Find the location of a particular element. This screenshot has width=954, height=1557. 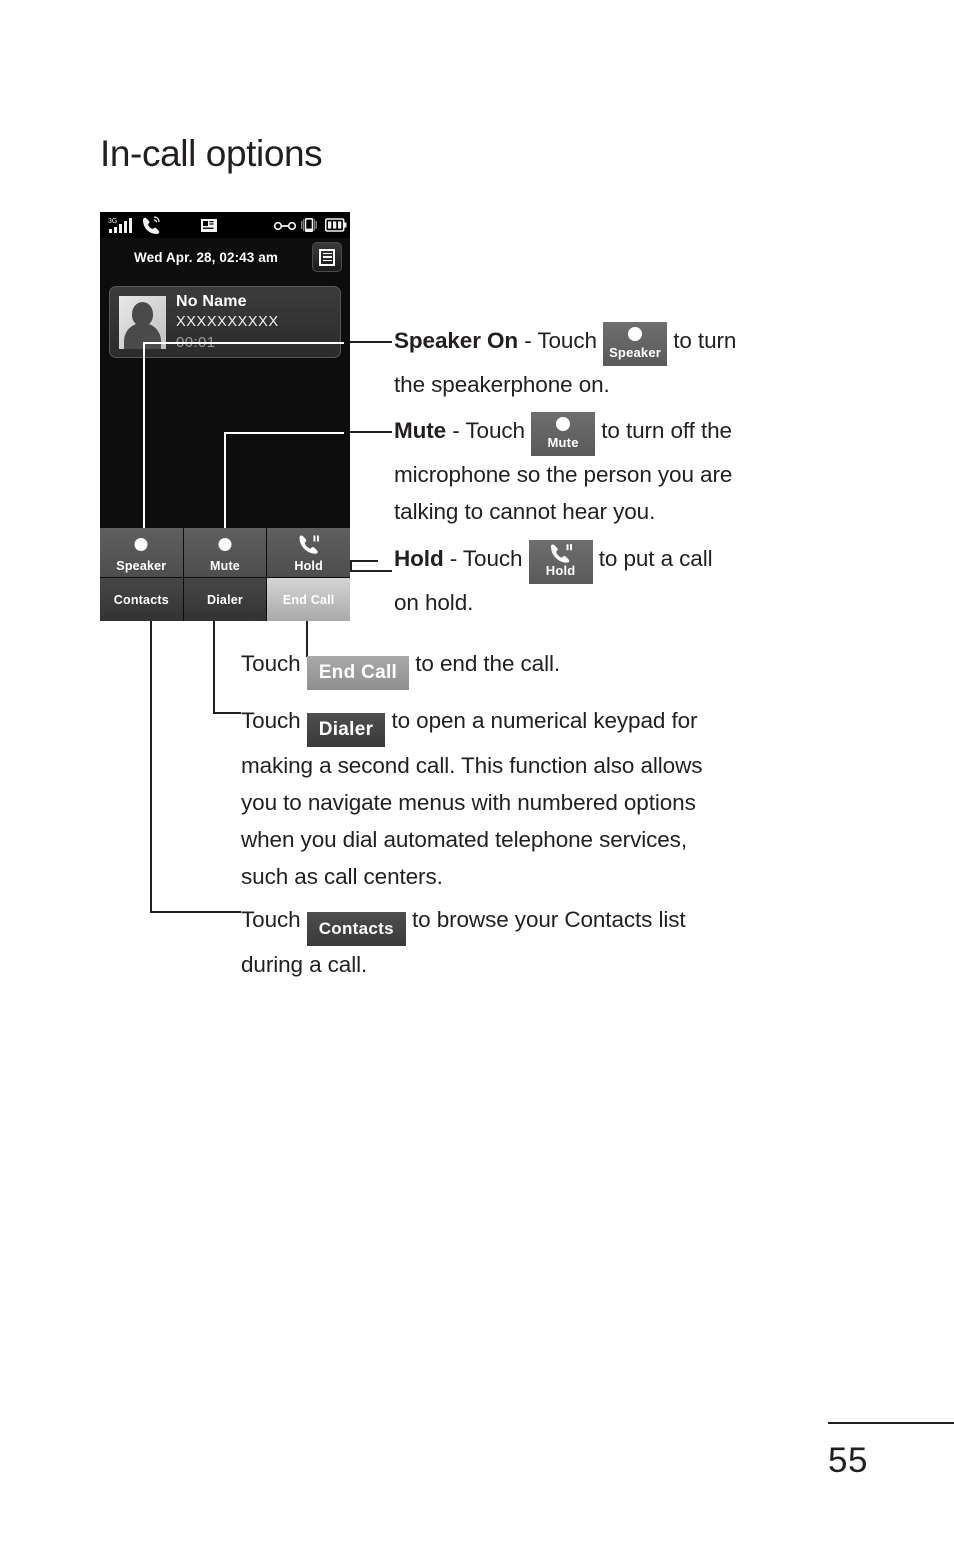

phone-button-dialer: Dialer is located at coordinates (225, 599).